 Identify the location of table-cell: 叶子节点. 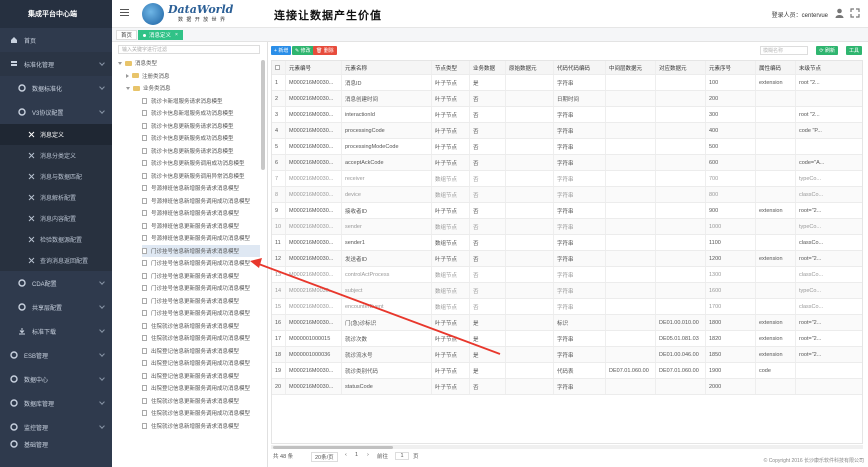
(451, 370).